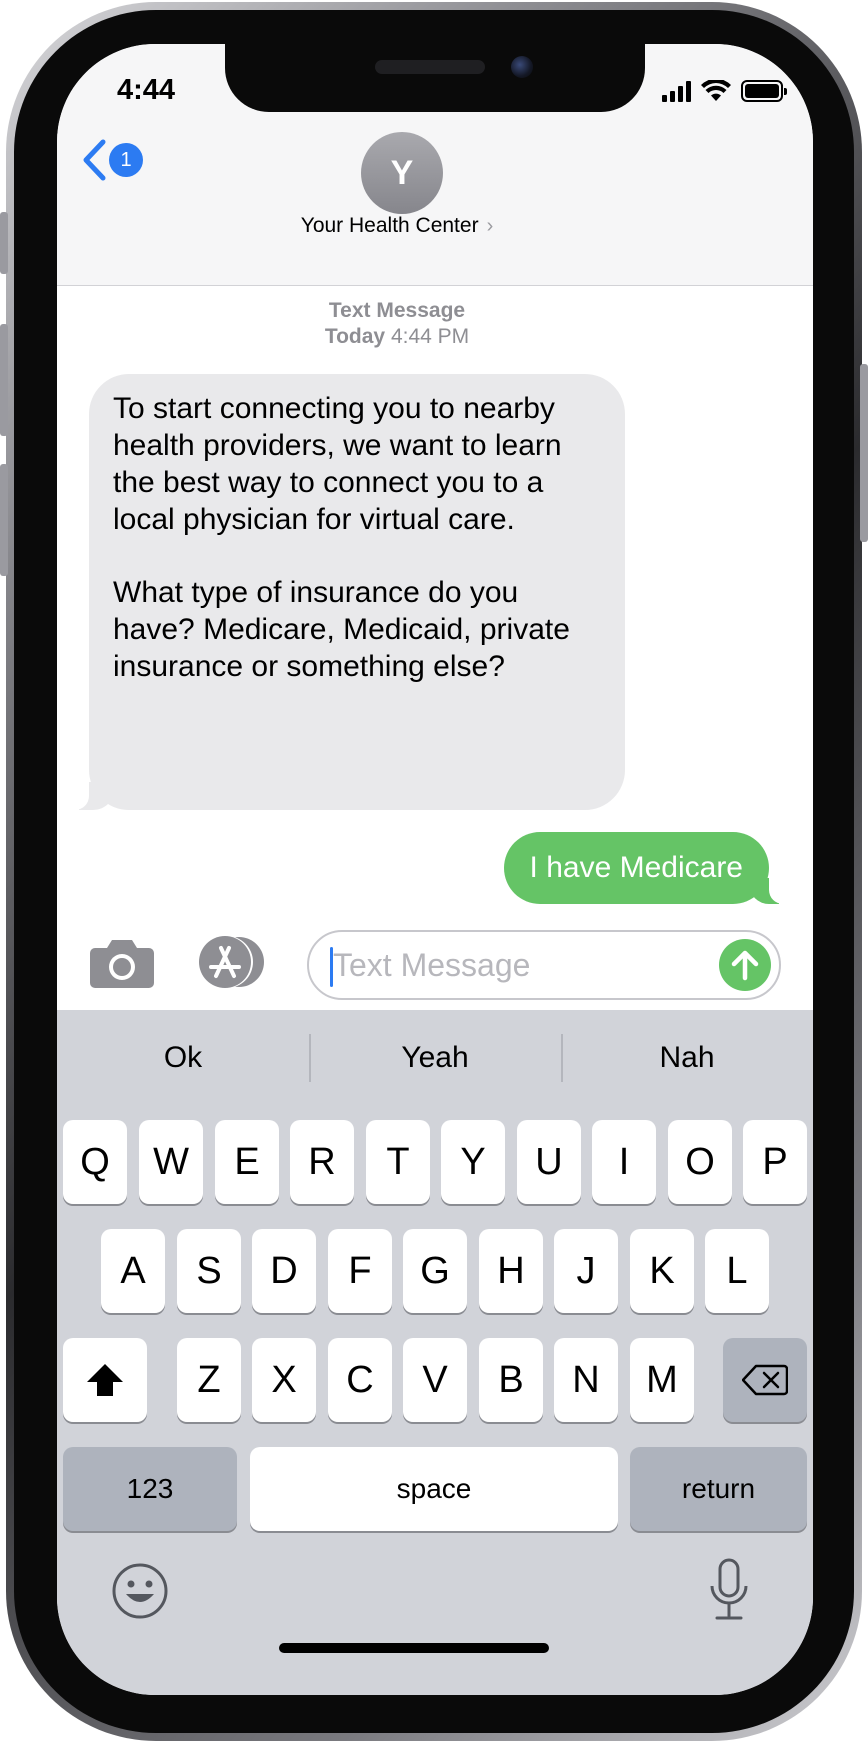  Describe the element at coordinates (687, 1058) in the screenshot. I see `prediction-nah: Nah` at that location.